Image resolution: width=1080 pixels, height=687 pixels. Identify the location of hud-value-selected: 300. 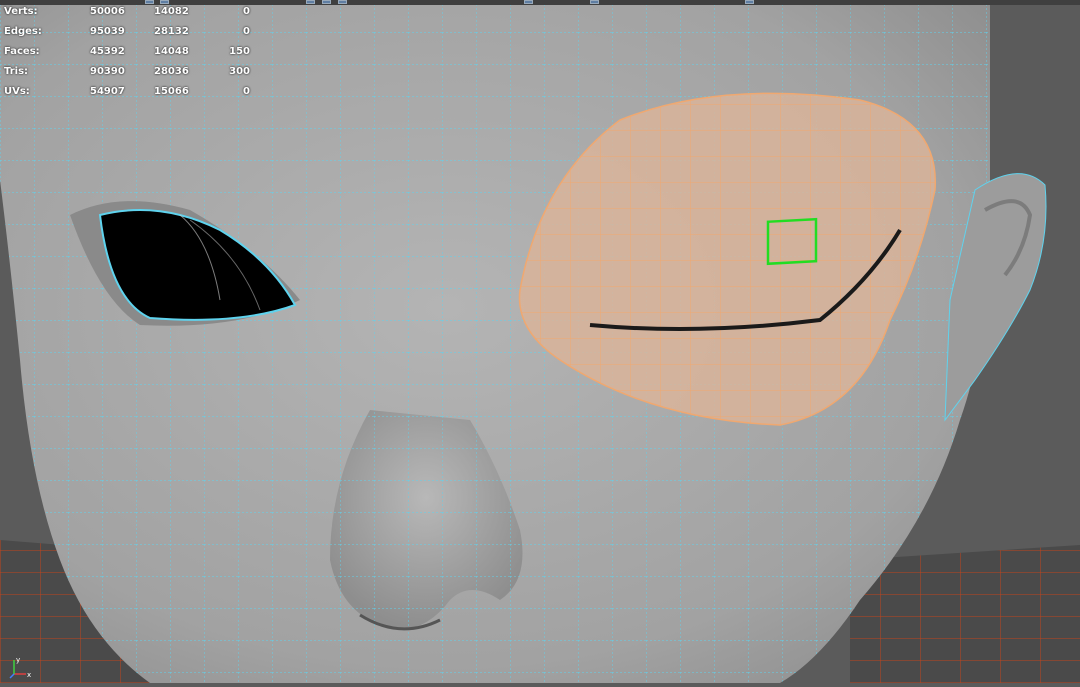
(239, 71).